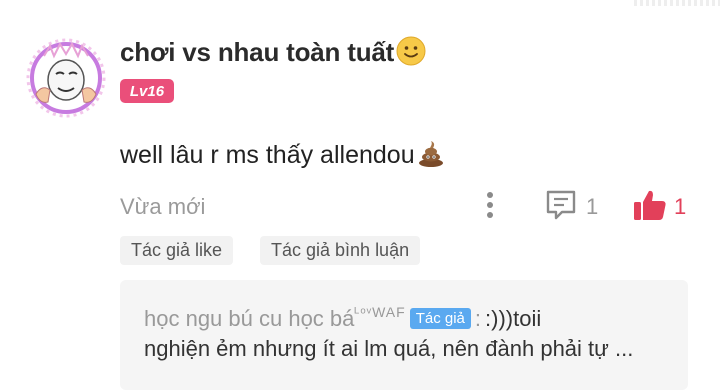 The image size is (720, 390). Describe the element at coordinates (561, 205) in the screenshot. I see `comment-reply-icon` at that location.